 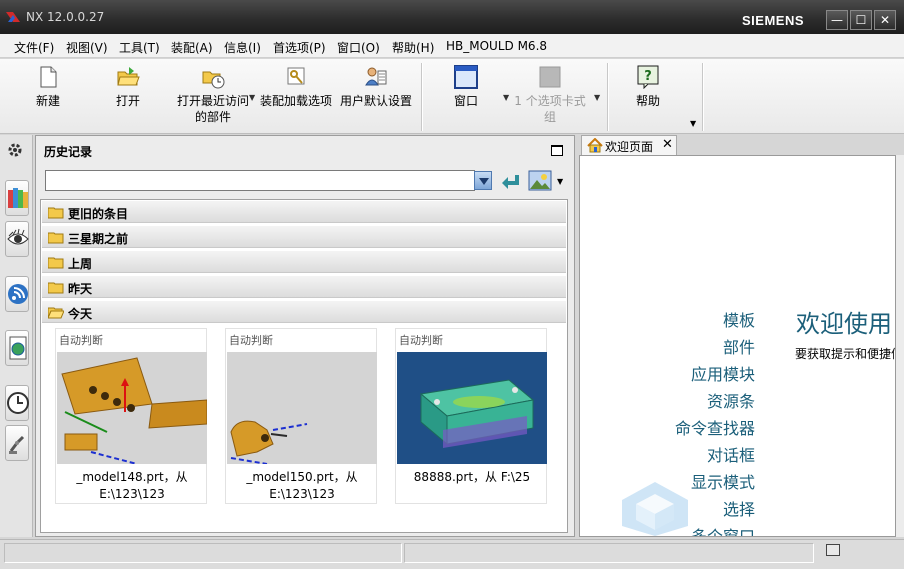 What do you see at coordinates (299, 47) in the screenshot?
I see `menu-preferences: 首选项(P)` at bounding box center [299, 47].